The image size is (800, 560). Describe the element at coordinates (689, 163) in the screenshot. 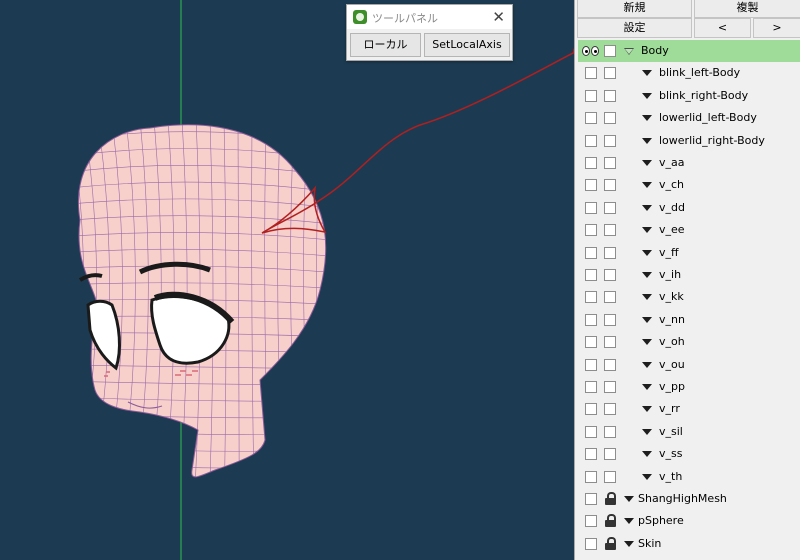

I see `tree-row-blendshape: v_aa` at that location.